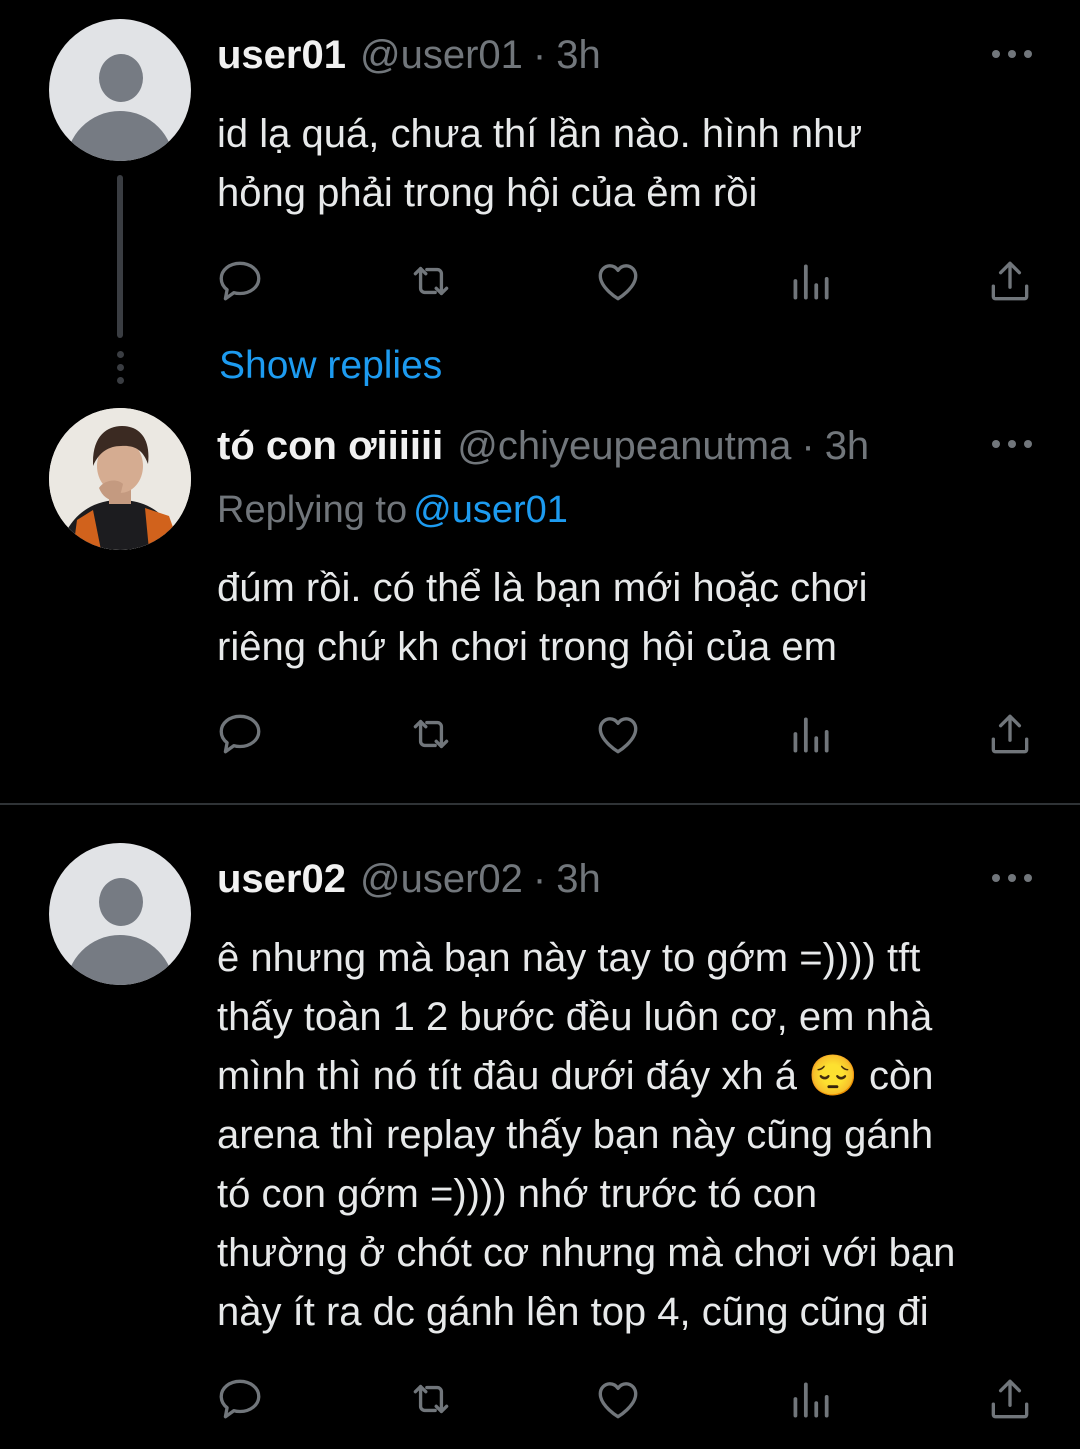 This screenshot has width=1080, height=1449. I want to click on replying-to: Replying to @user01, so click(392, 510).